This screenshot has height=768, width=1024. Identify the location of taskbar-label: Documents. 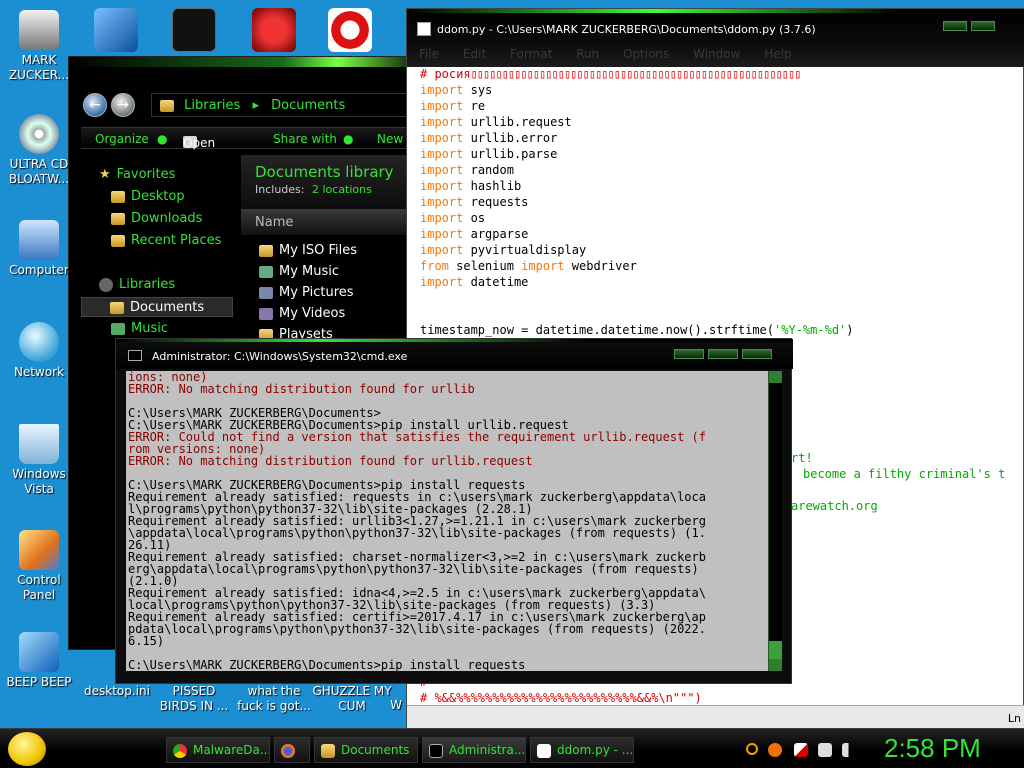
(375, 750).